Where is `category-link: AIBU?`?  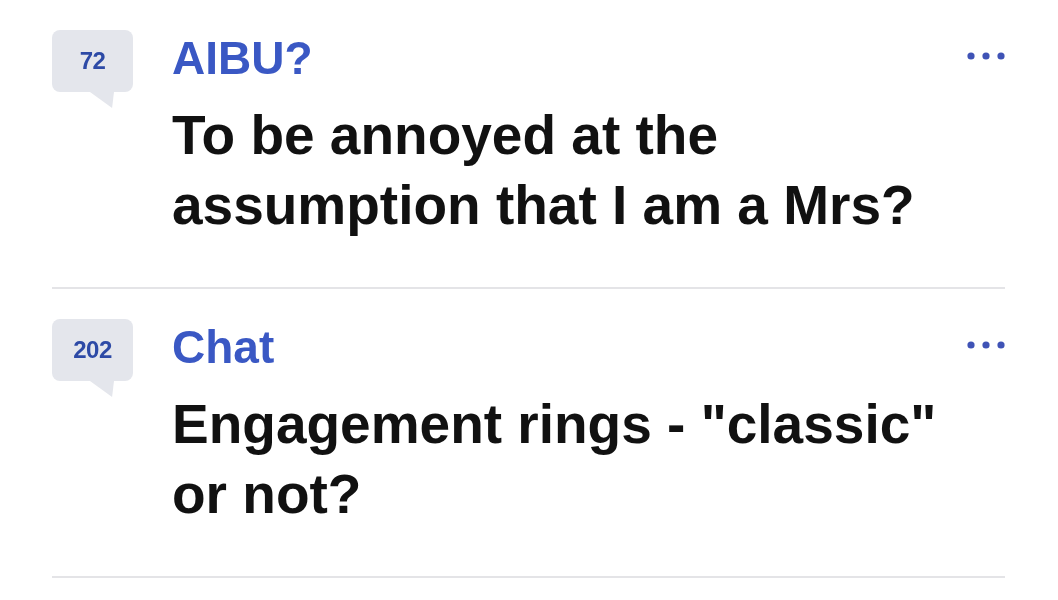 category-link: AIBU? is located at coordinates (242, 58).